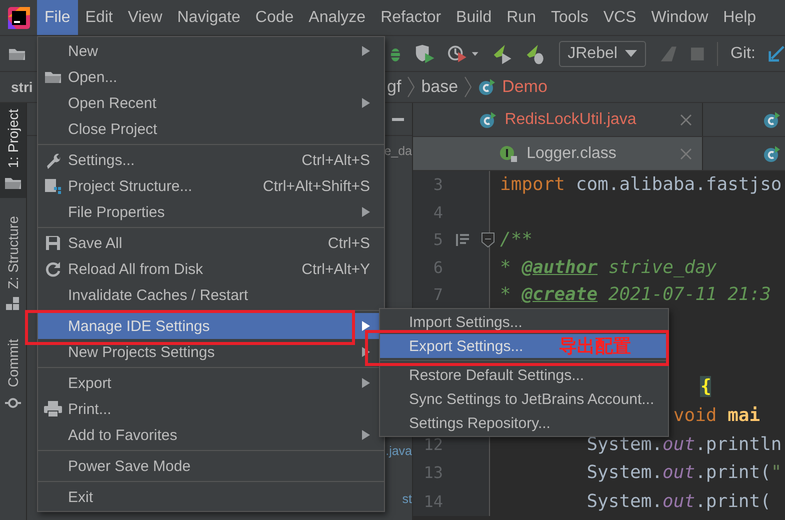 Image resolution: width=785 pixels, height=520 pixels. What do you see at coordinates (398, 151) in the screenshot?
I see `tree-item: e_da` at bounding box center [398, 151].